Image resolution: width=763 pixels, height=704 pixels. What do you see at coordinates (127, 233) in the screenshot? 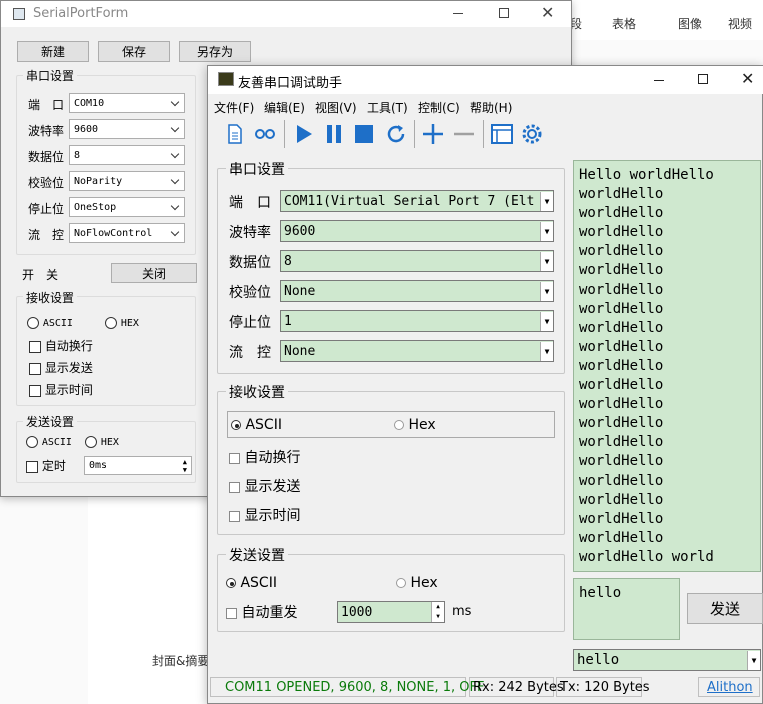
I see `form1-flow-combo: NoFlowControl` at bounding box center [127, 233].